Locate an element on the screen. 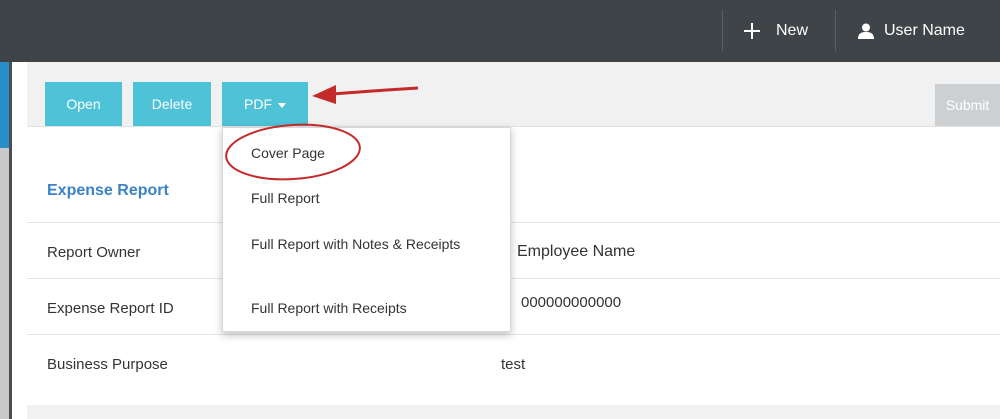 Image resolution: width=1000 pixels, height=419 pixels. new-button-label: New is located at coordinates (792, 30).